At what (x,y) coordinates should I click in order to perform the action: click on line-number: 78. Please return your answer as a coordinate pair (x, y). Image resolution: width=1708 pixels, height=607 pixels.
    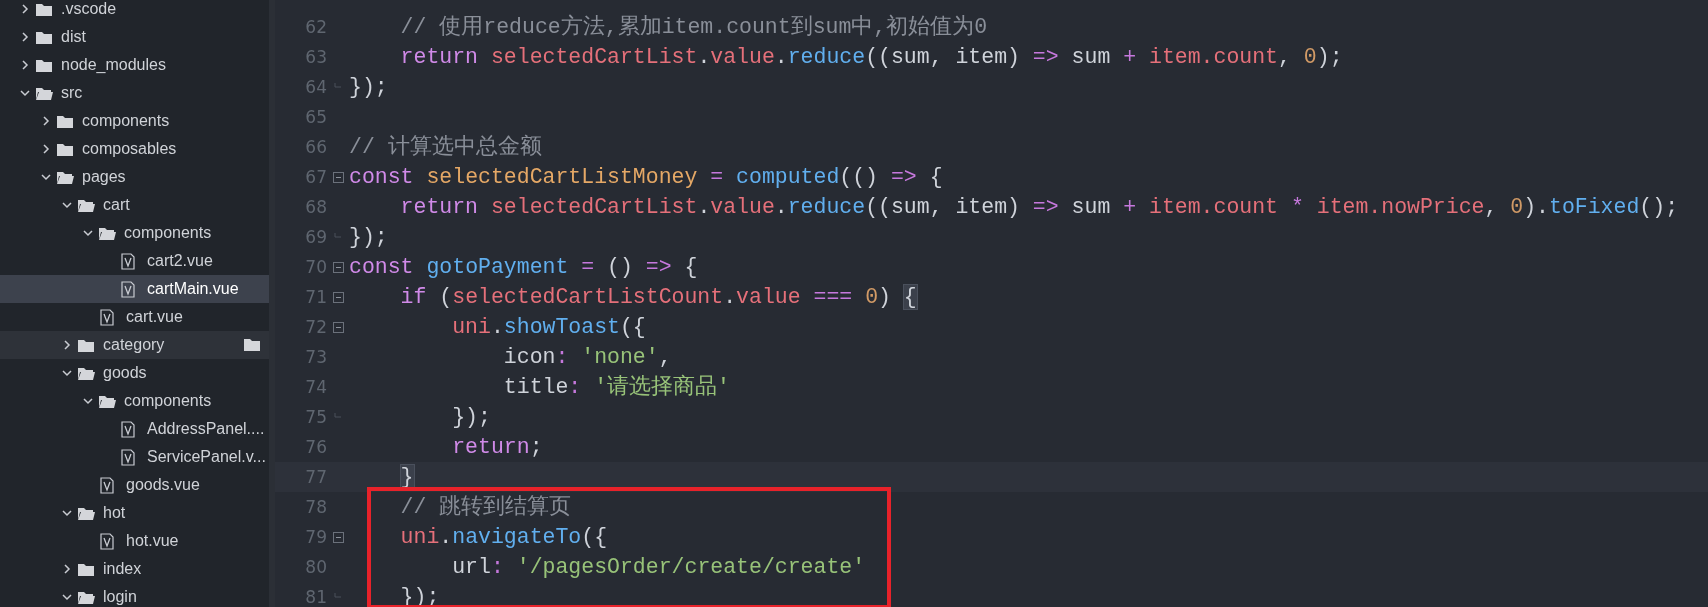
    Looking at the image, I should click on (315, 507).